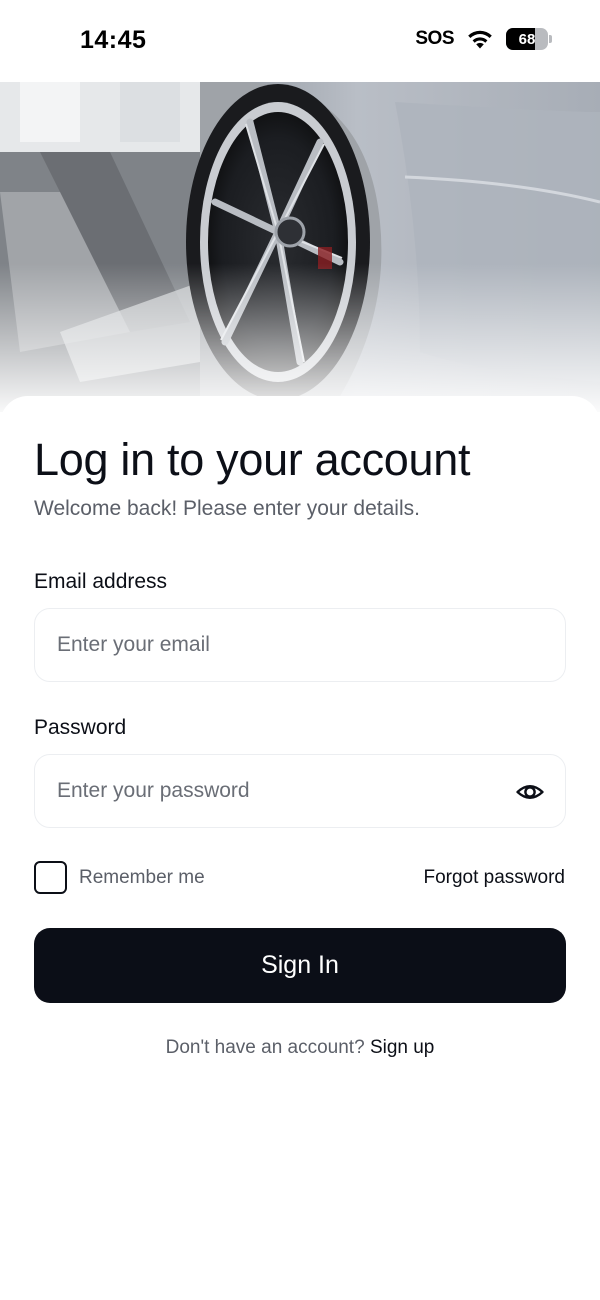 The image size is (600, 1300). Describe the element at coordinates (480, 39) in the screenshot. I see `wifi-icon` at that location.